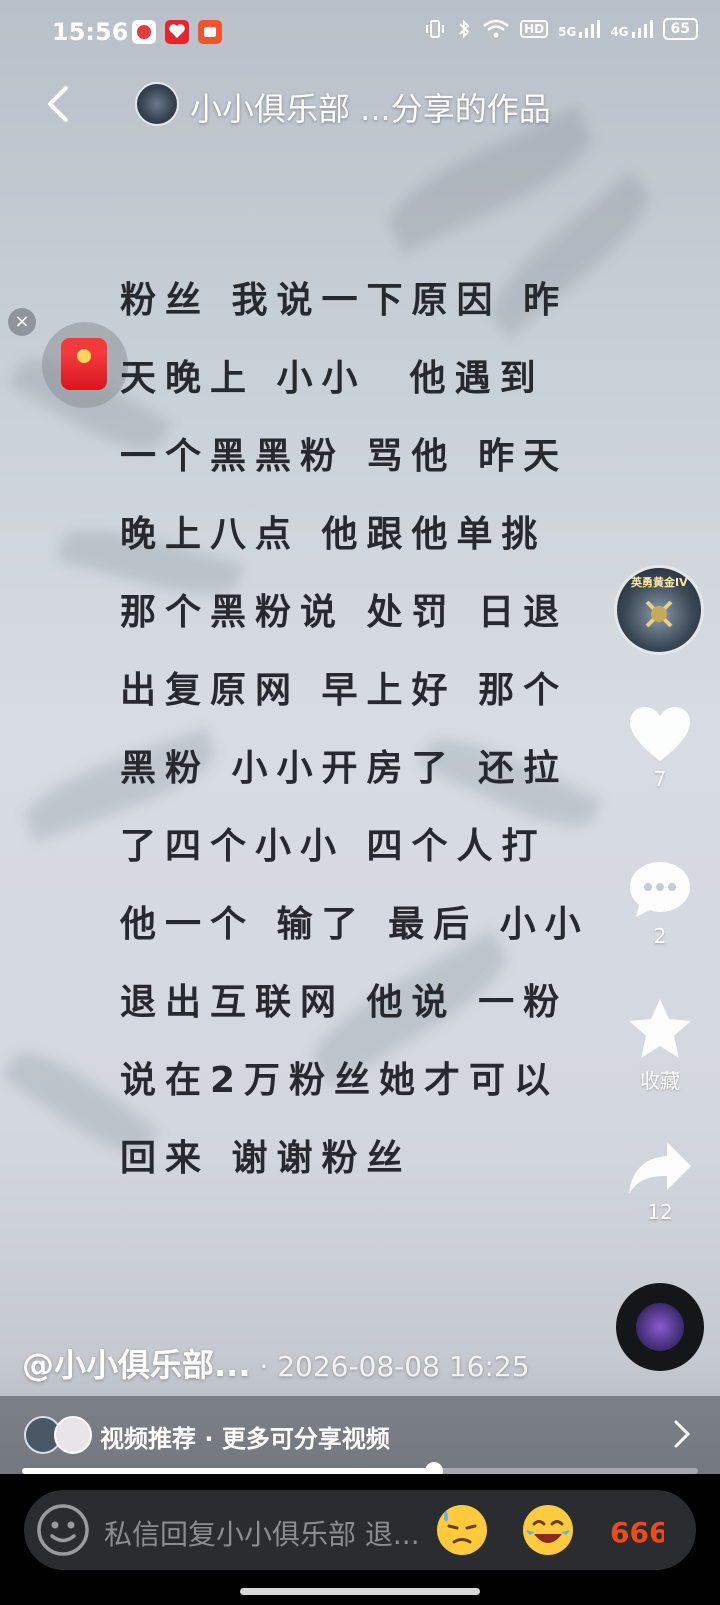 The height and width of the screenshot is (1605, 720). I want to click on caption-line: 了四个小小 四个人打, so click(333, 846).